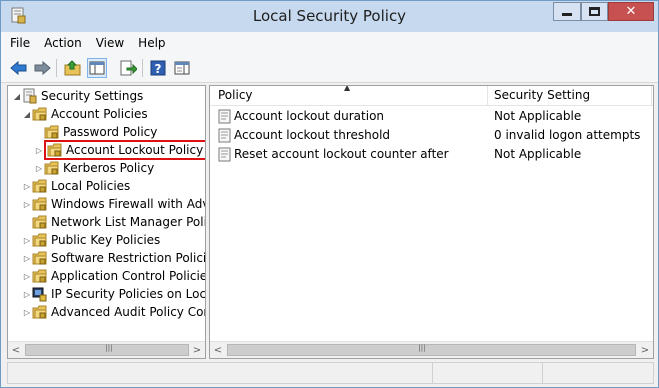 The height and width of the screenshot is (388, 659). Describe the element at coordinates (90, 114) in the screenshot. I see `tree-item-content: Account Policies` at that location.